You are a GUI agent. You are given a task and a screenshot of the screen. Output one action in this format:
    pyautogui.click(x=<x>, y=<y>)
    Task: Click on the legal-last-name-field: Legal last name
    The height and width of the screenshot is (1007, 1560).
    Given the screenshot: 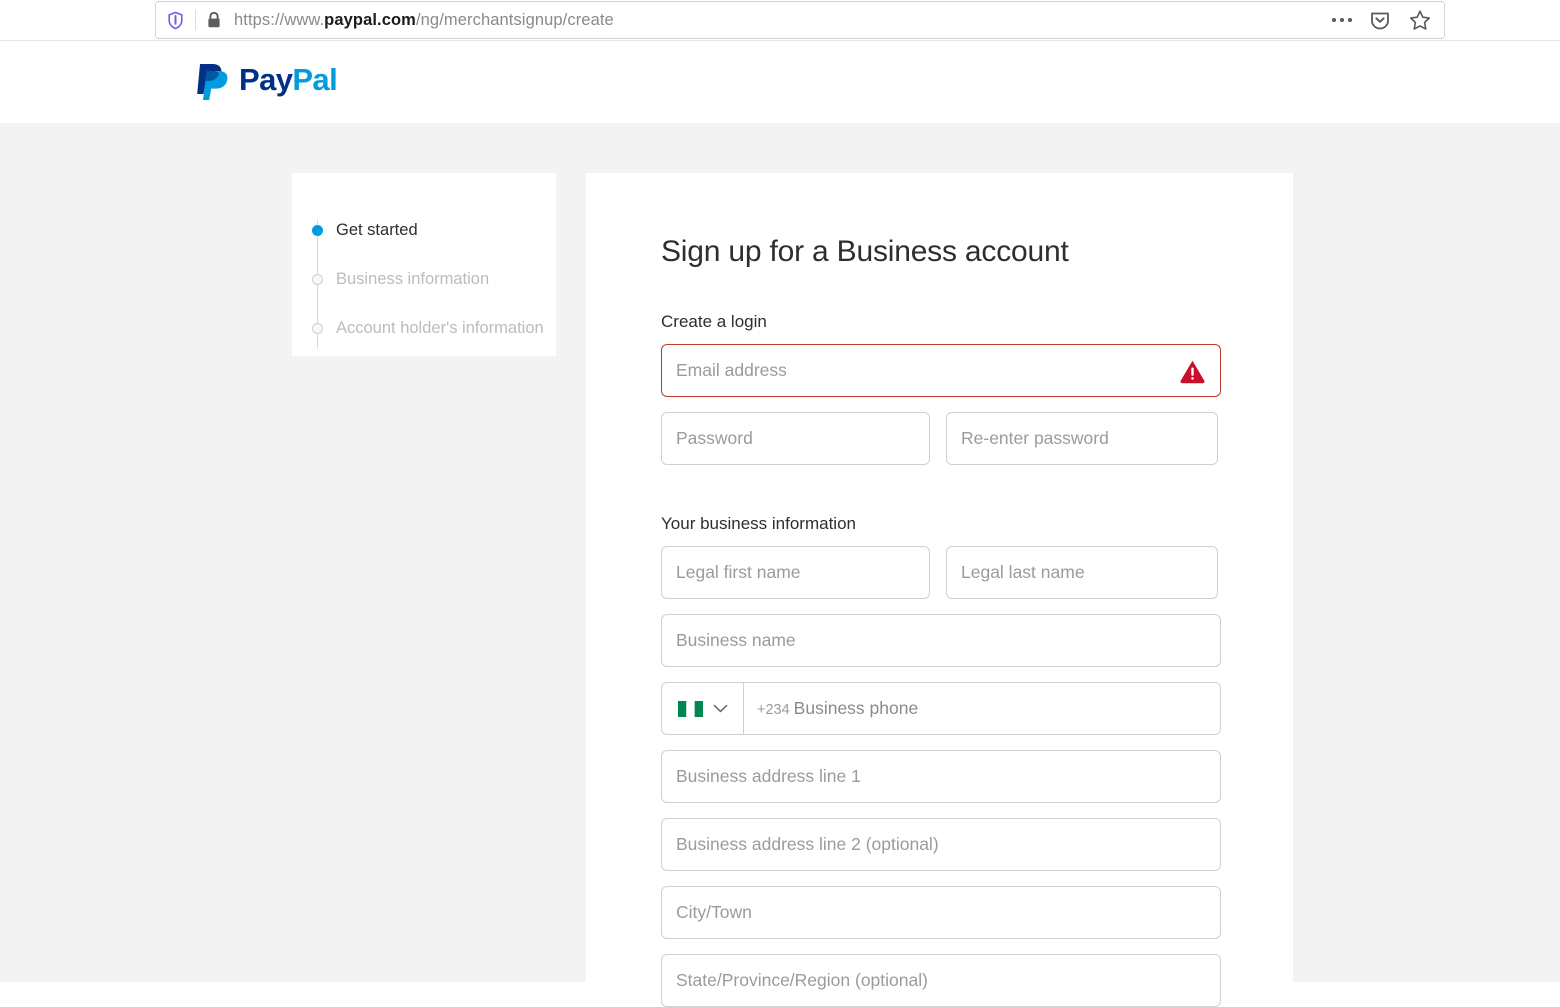 What is the action you would take?
    pyautogui.click(x=1082, y=572)
    